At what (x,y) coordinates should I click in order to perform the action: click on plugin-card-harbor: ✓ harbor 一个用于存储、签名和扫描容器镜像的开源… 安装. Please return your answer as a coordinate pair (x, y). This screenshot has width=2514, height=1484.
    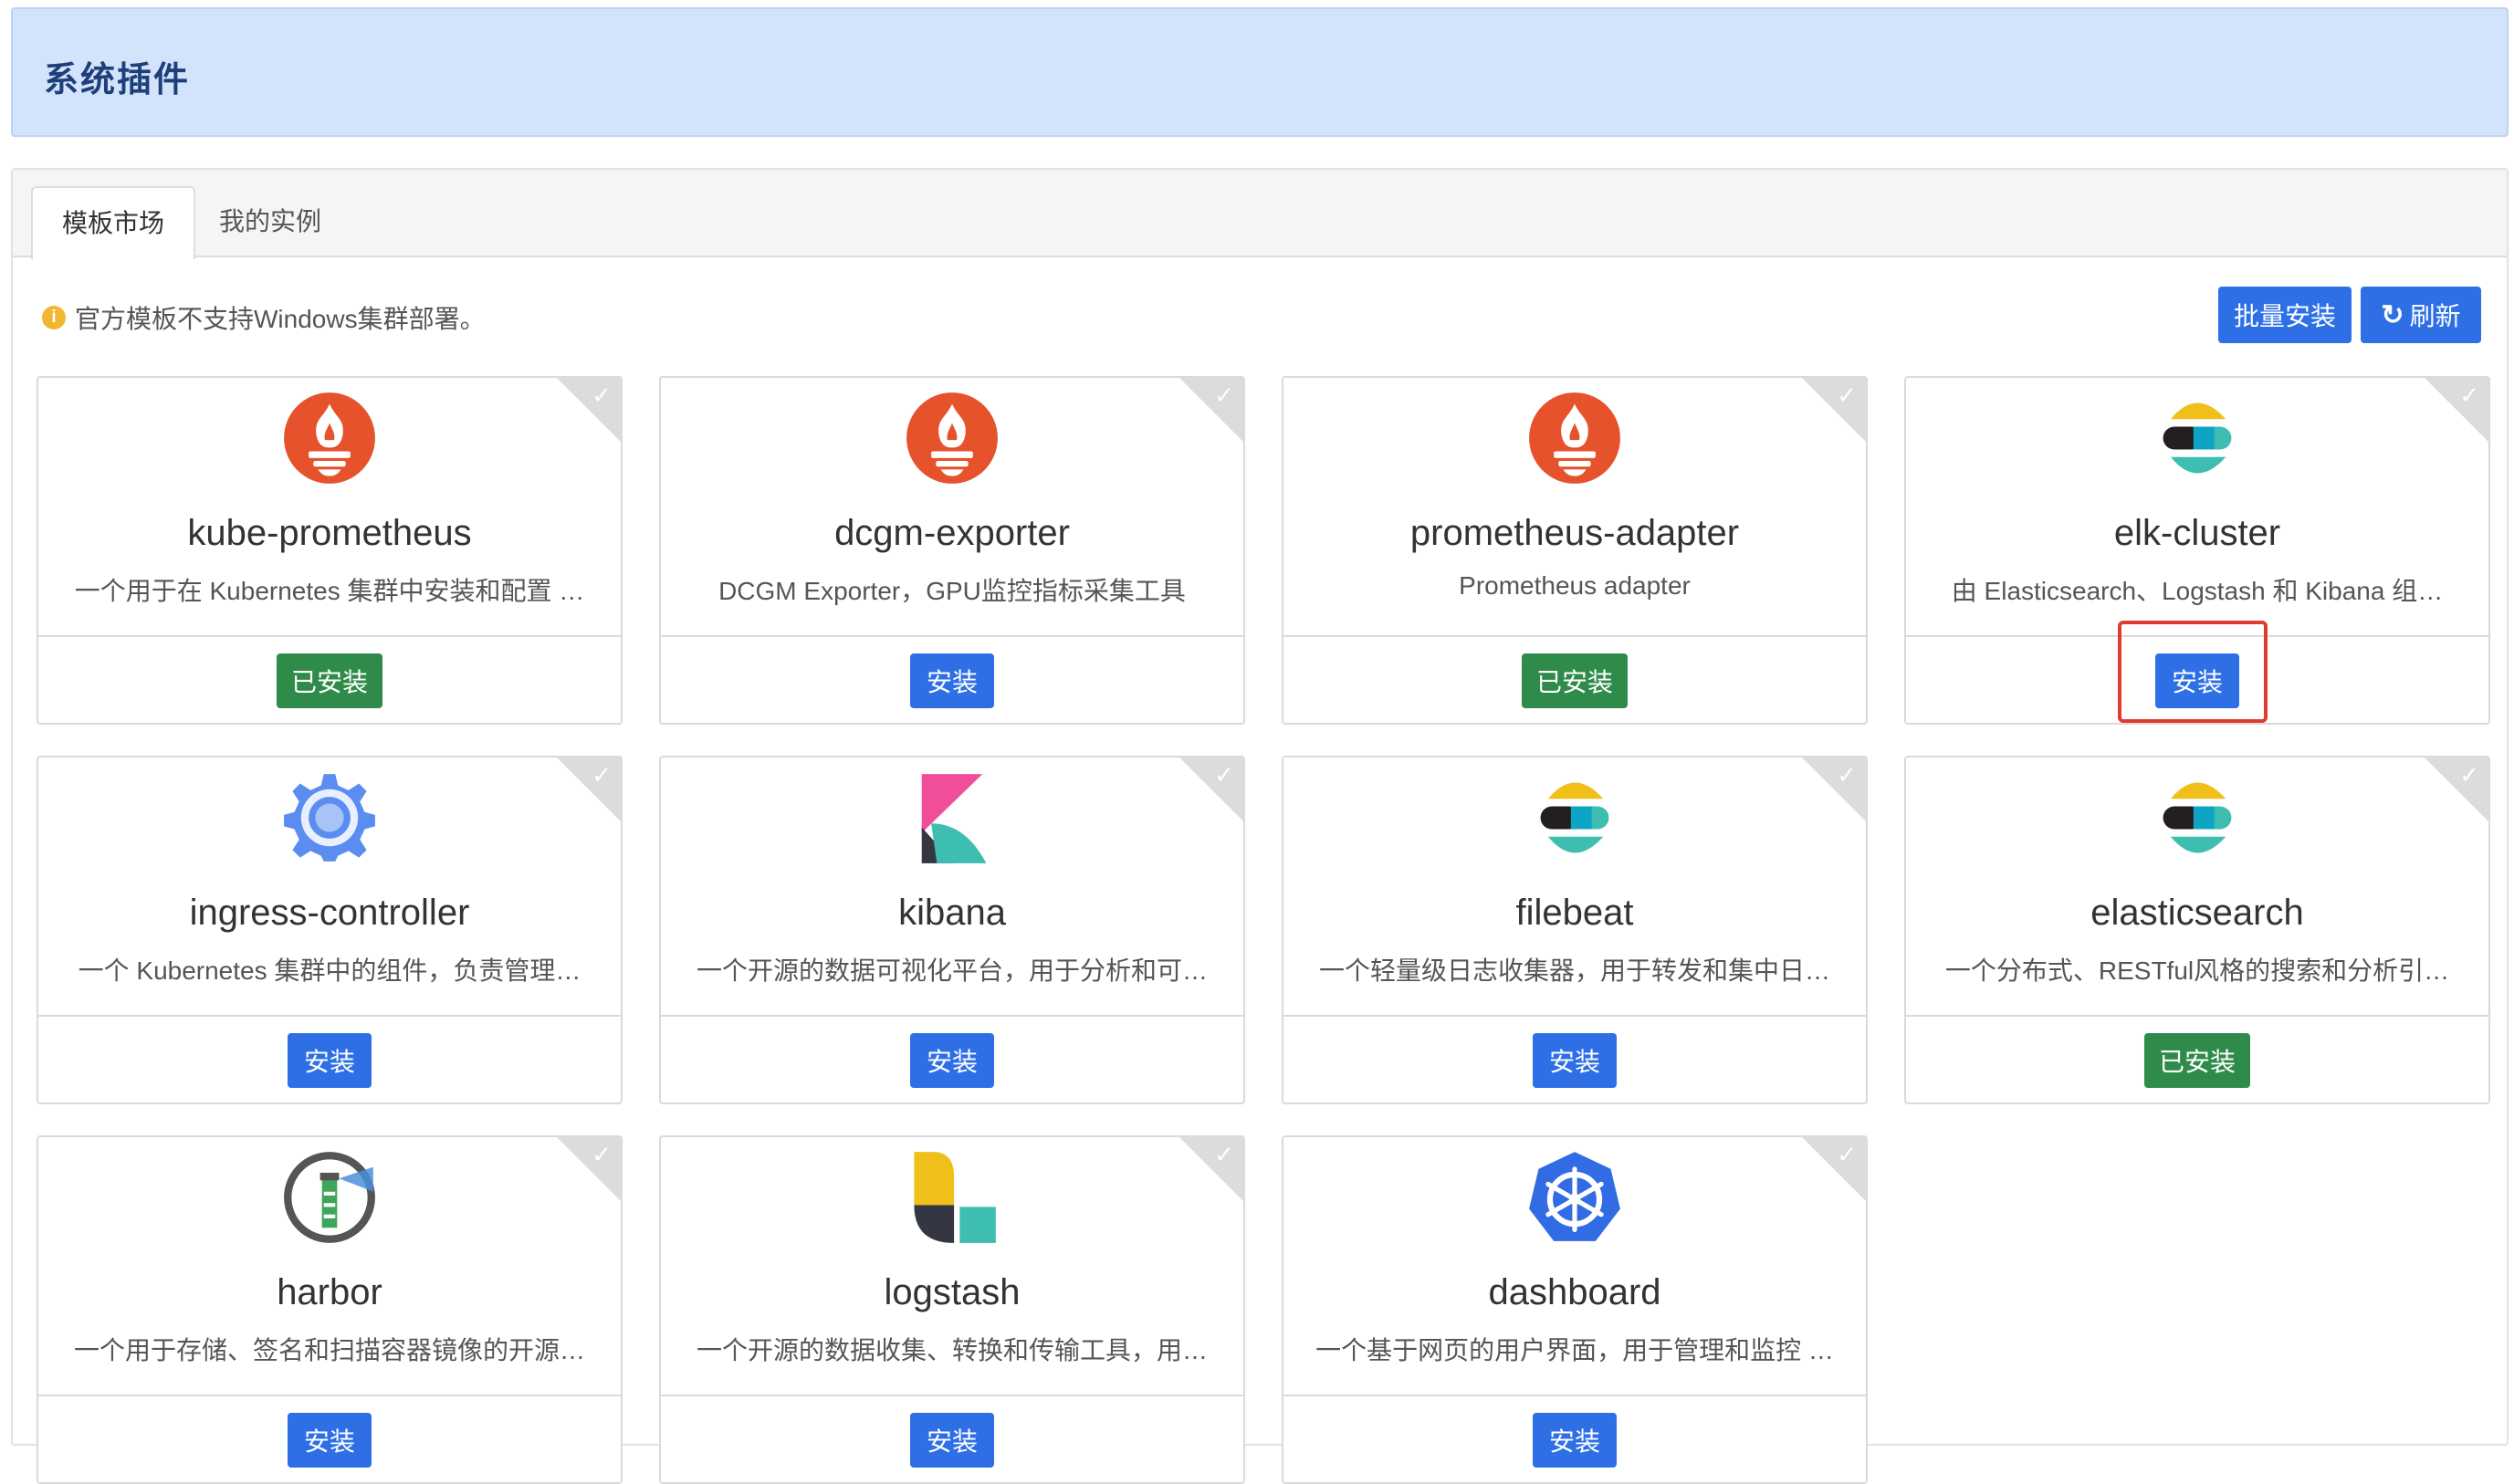
    Looking at the image, I should click on (330, 1309).